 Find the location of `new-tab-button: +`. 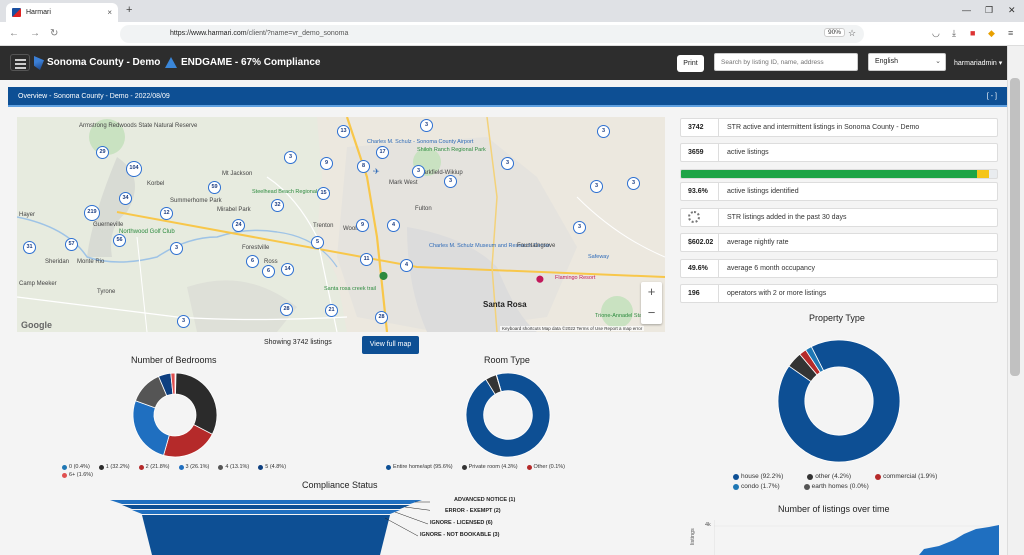

new-tab-button: + is located at coordinates (129, 10).